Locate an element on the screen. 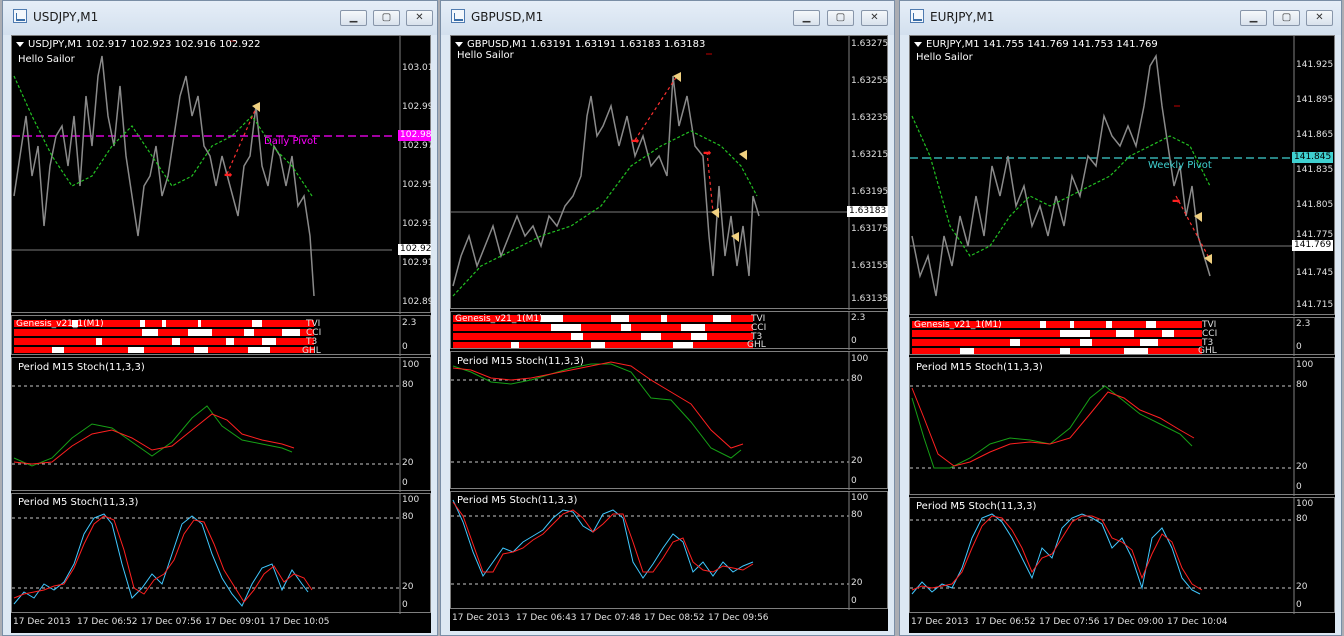 Image resolution: width=1344 pixels, height=636 pixels. time-axis-label: 17 Dec 10:04 is located at coordinates (1197, 622).